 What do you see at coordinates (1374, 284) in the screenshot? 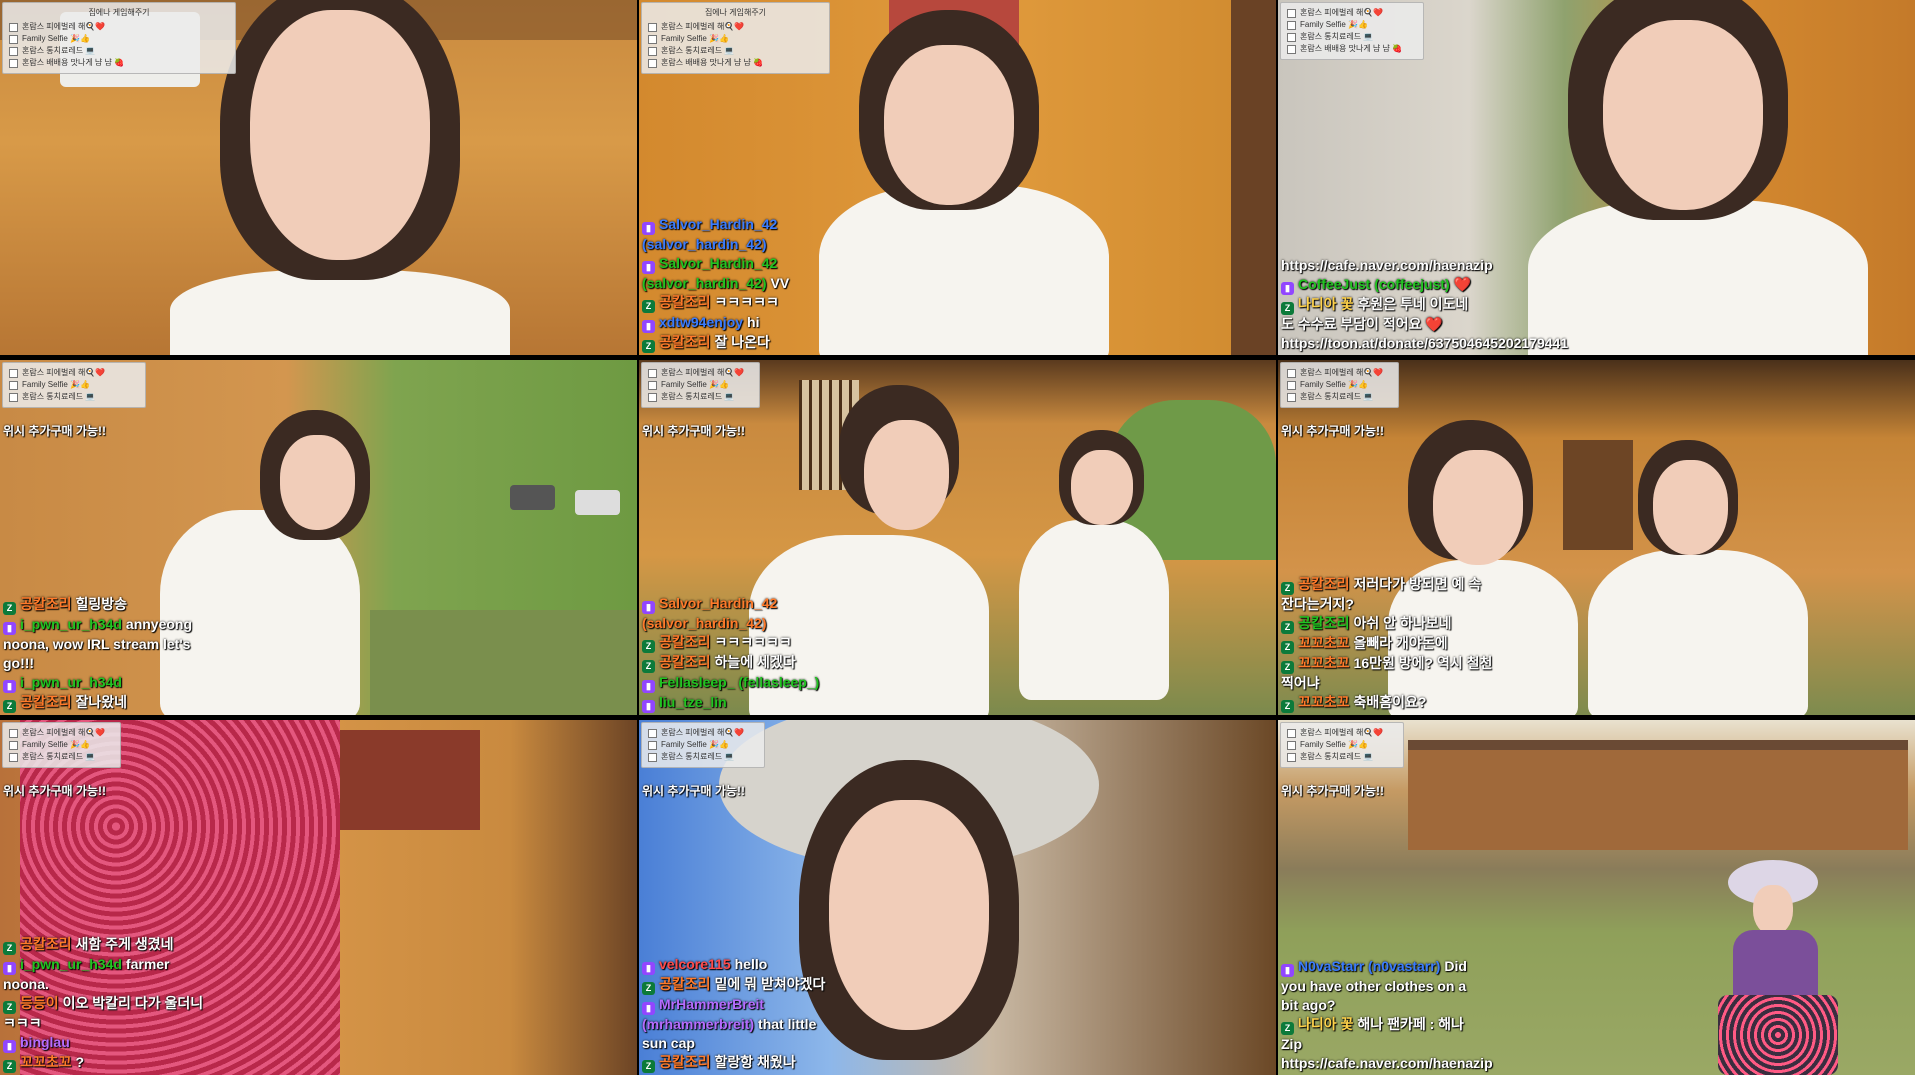
I see `chat-username: CoffeeJust (coffeejust)` at bounding box center [1374, 284].